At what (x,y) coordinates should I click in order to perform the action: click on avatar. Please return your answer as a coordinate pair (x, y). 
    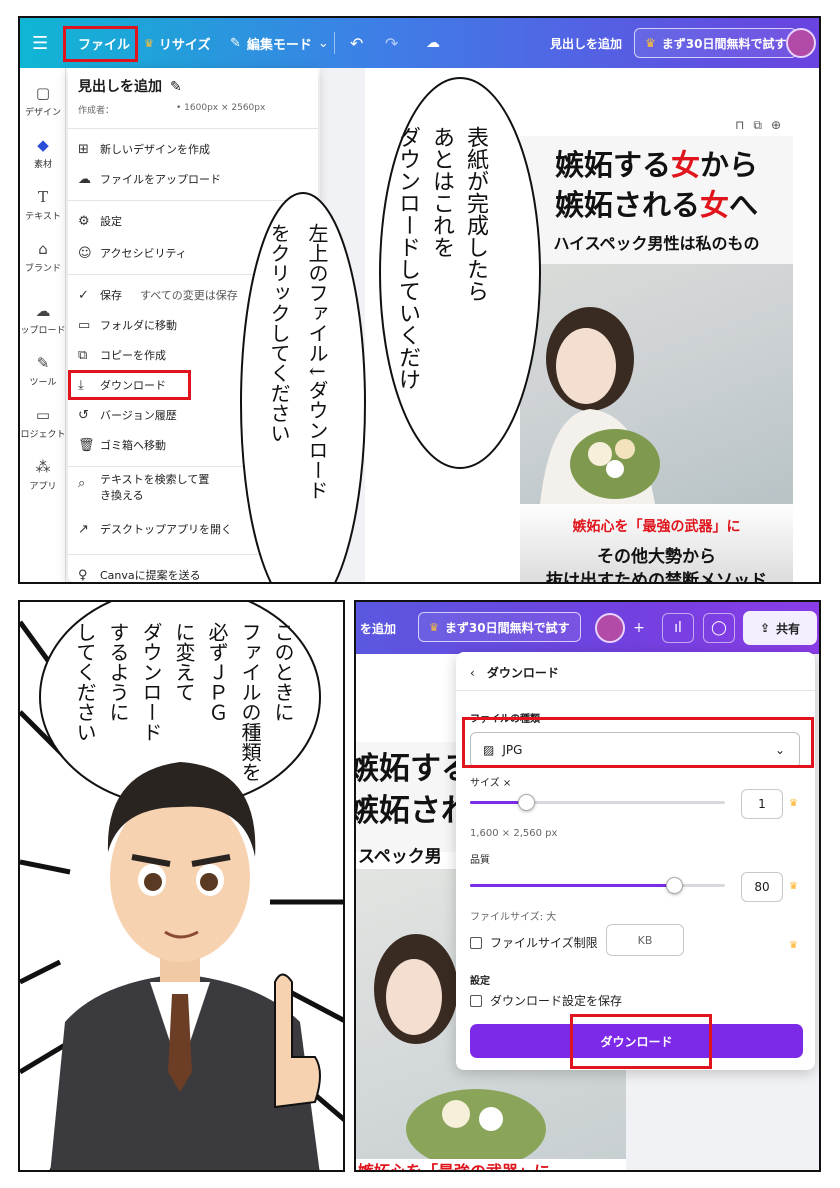
    Looking at the image, I should click on (610, 628).